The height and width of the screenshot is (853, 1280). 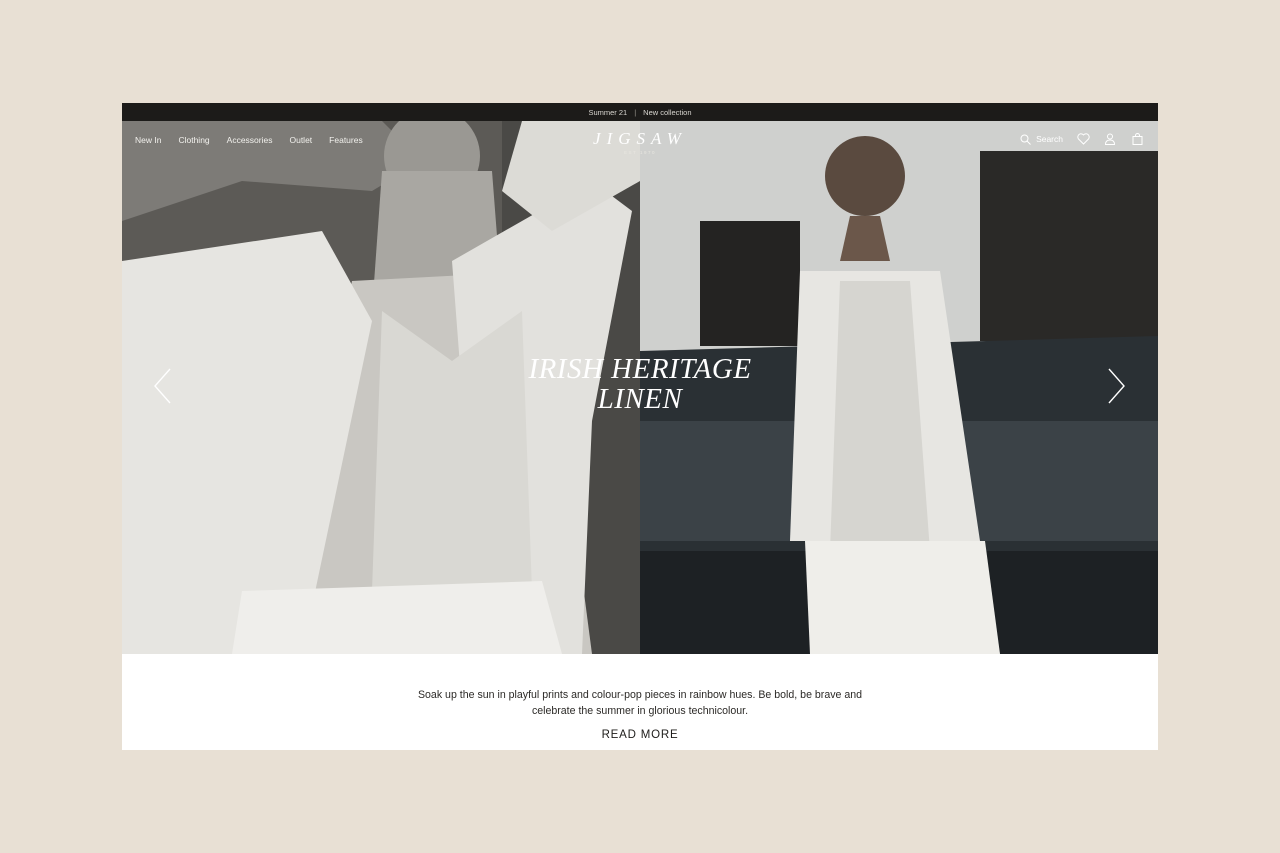 I want to click on chevron-right-icon, so click(x=1117, y=389).